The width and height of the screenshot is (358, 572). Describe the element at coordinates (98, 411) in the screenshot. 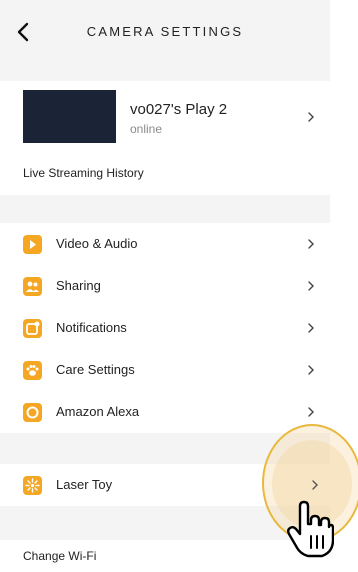

I see `menu-item-label: Amazon Alexa` at that location.